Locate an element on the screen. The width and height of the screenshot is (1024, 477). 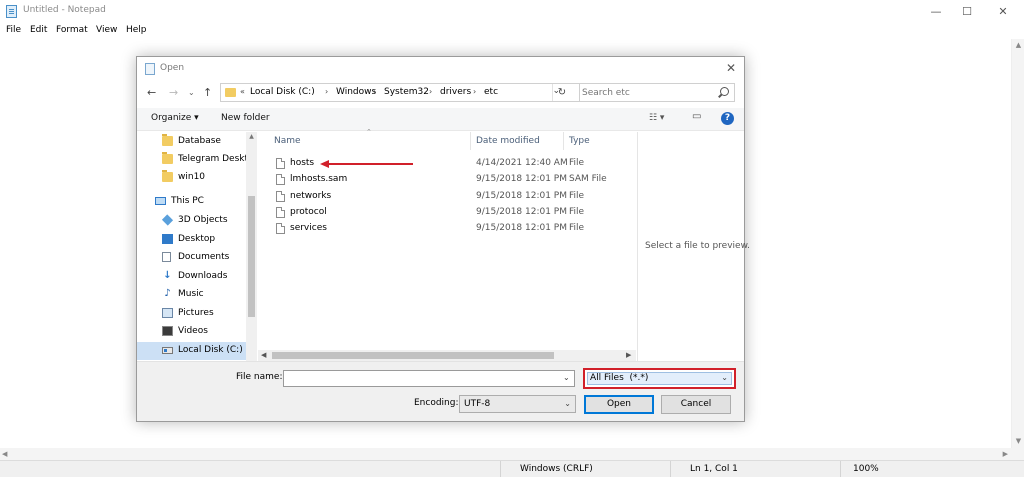
file-name-dropdown-icon: ⌄ is located at coordinates (566, 377).